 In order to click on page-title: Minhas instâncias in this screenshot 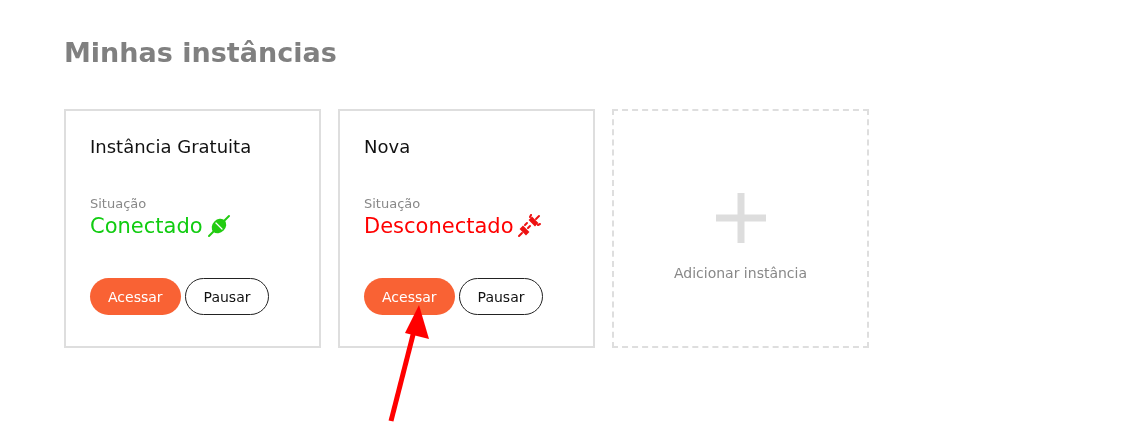, I will do `click(201, 53)`.